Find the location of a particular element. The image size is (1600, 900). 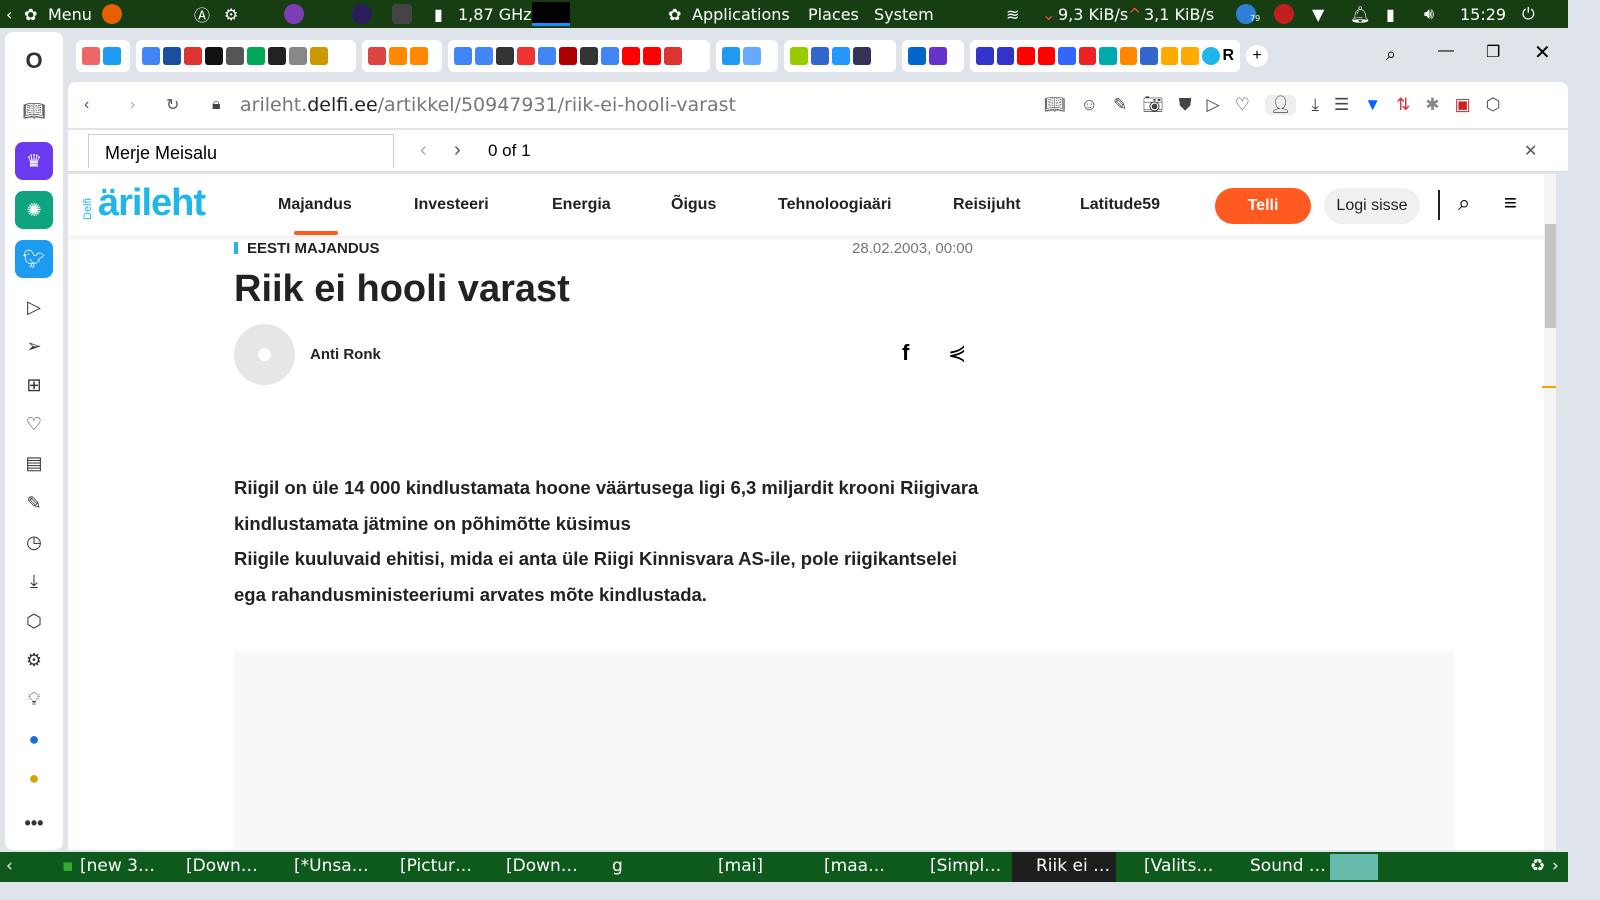

share-icon: ⋞ is located at coordinates (957, 353).